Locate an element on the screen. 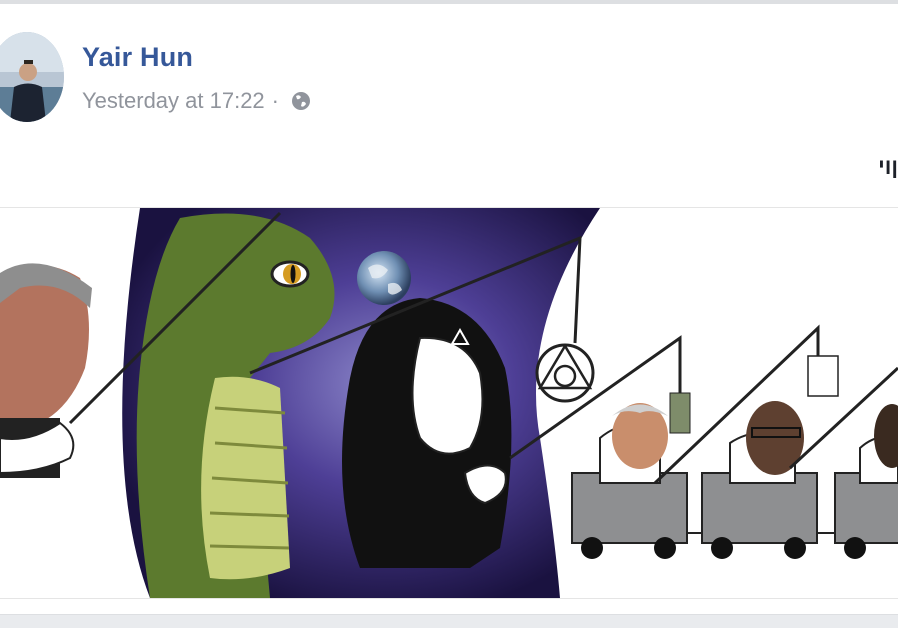 This screenshot has width=898, height=628. author-avatar is located at coordinates (32, 77).